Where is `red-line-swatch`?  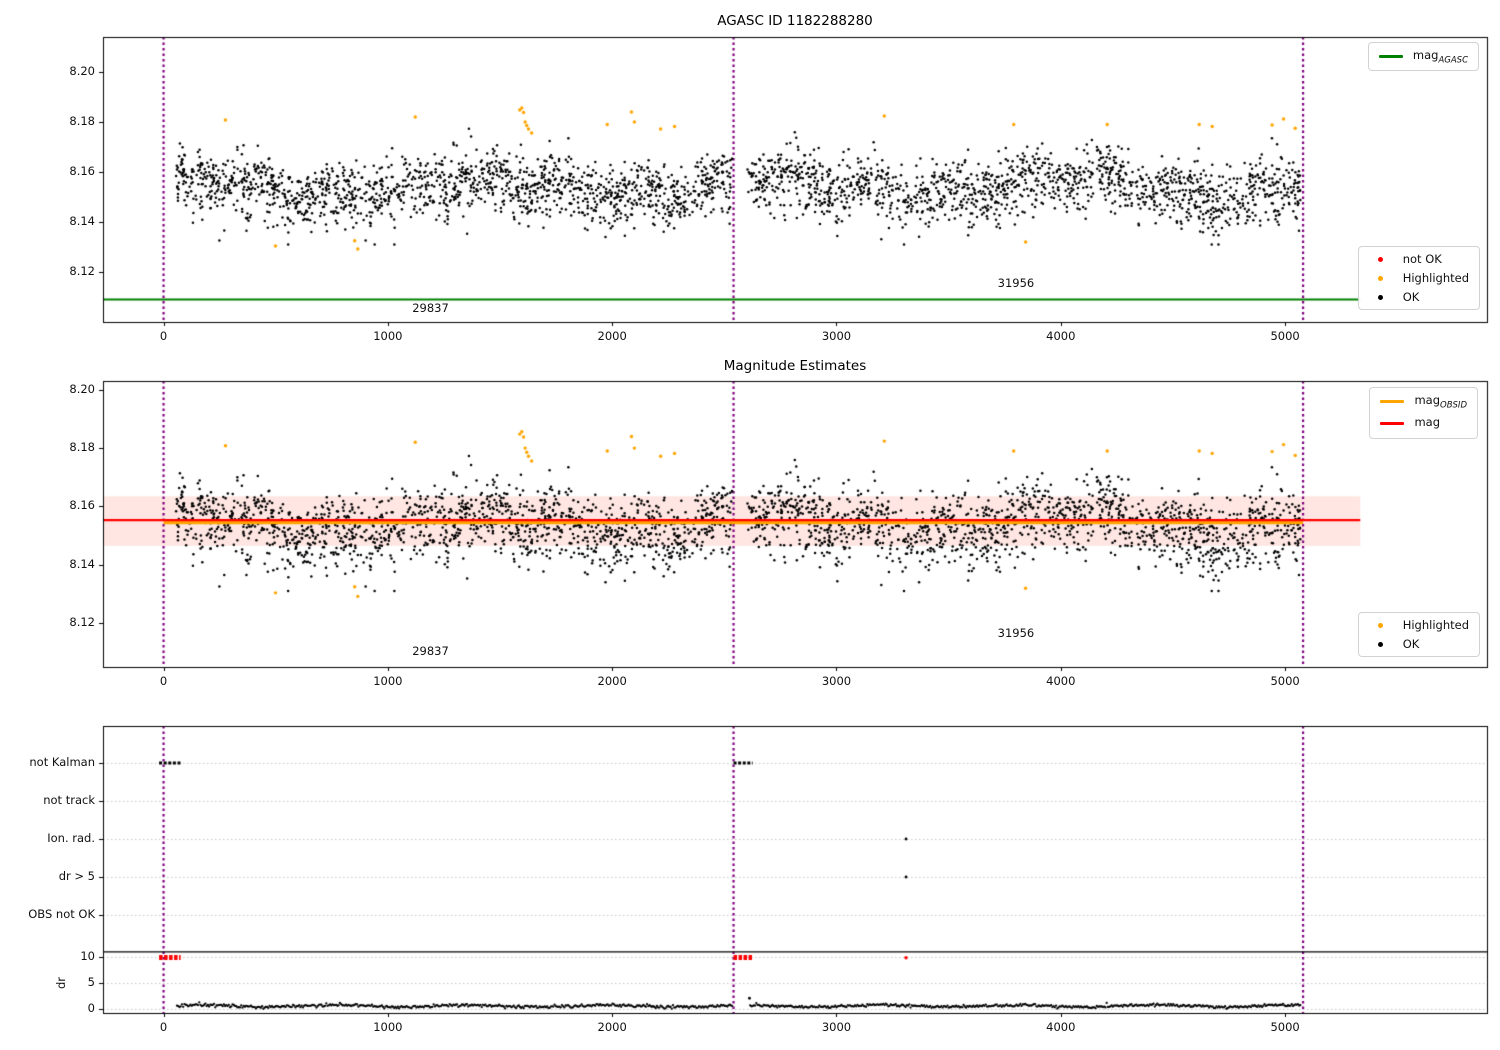 red-line-swatch is located at coordinates (1392, 424).